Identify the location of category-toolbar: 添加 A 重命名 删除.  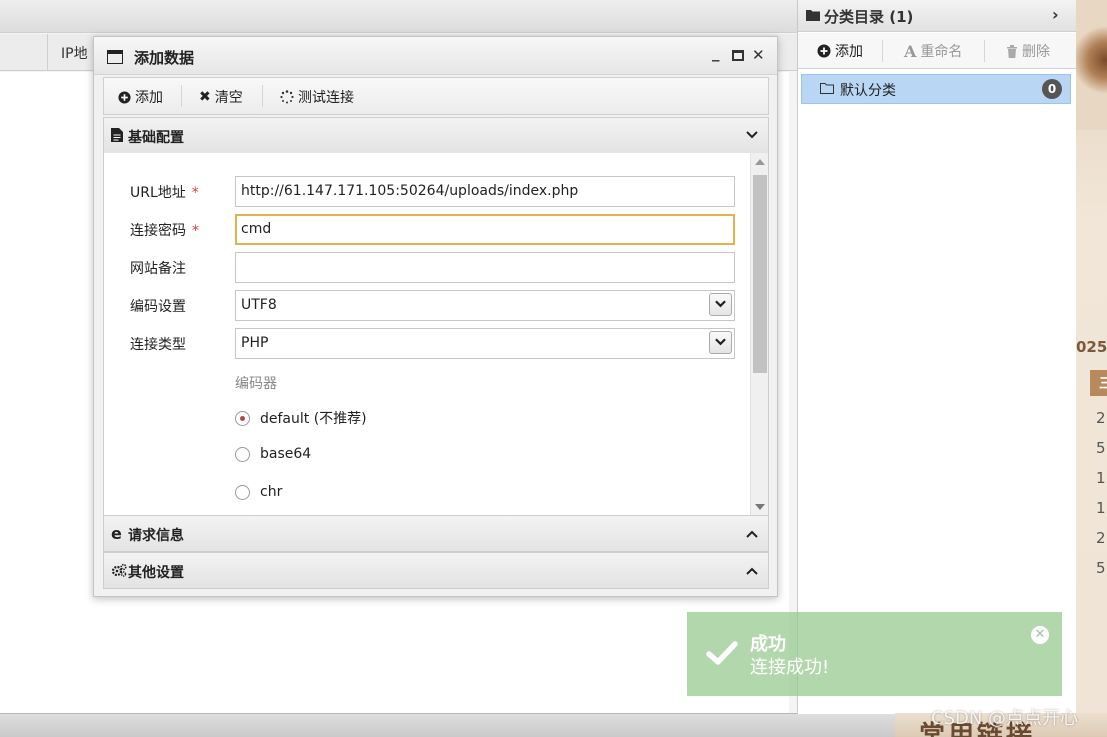
(937, 51).